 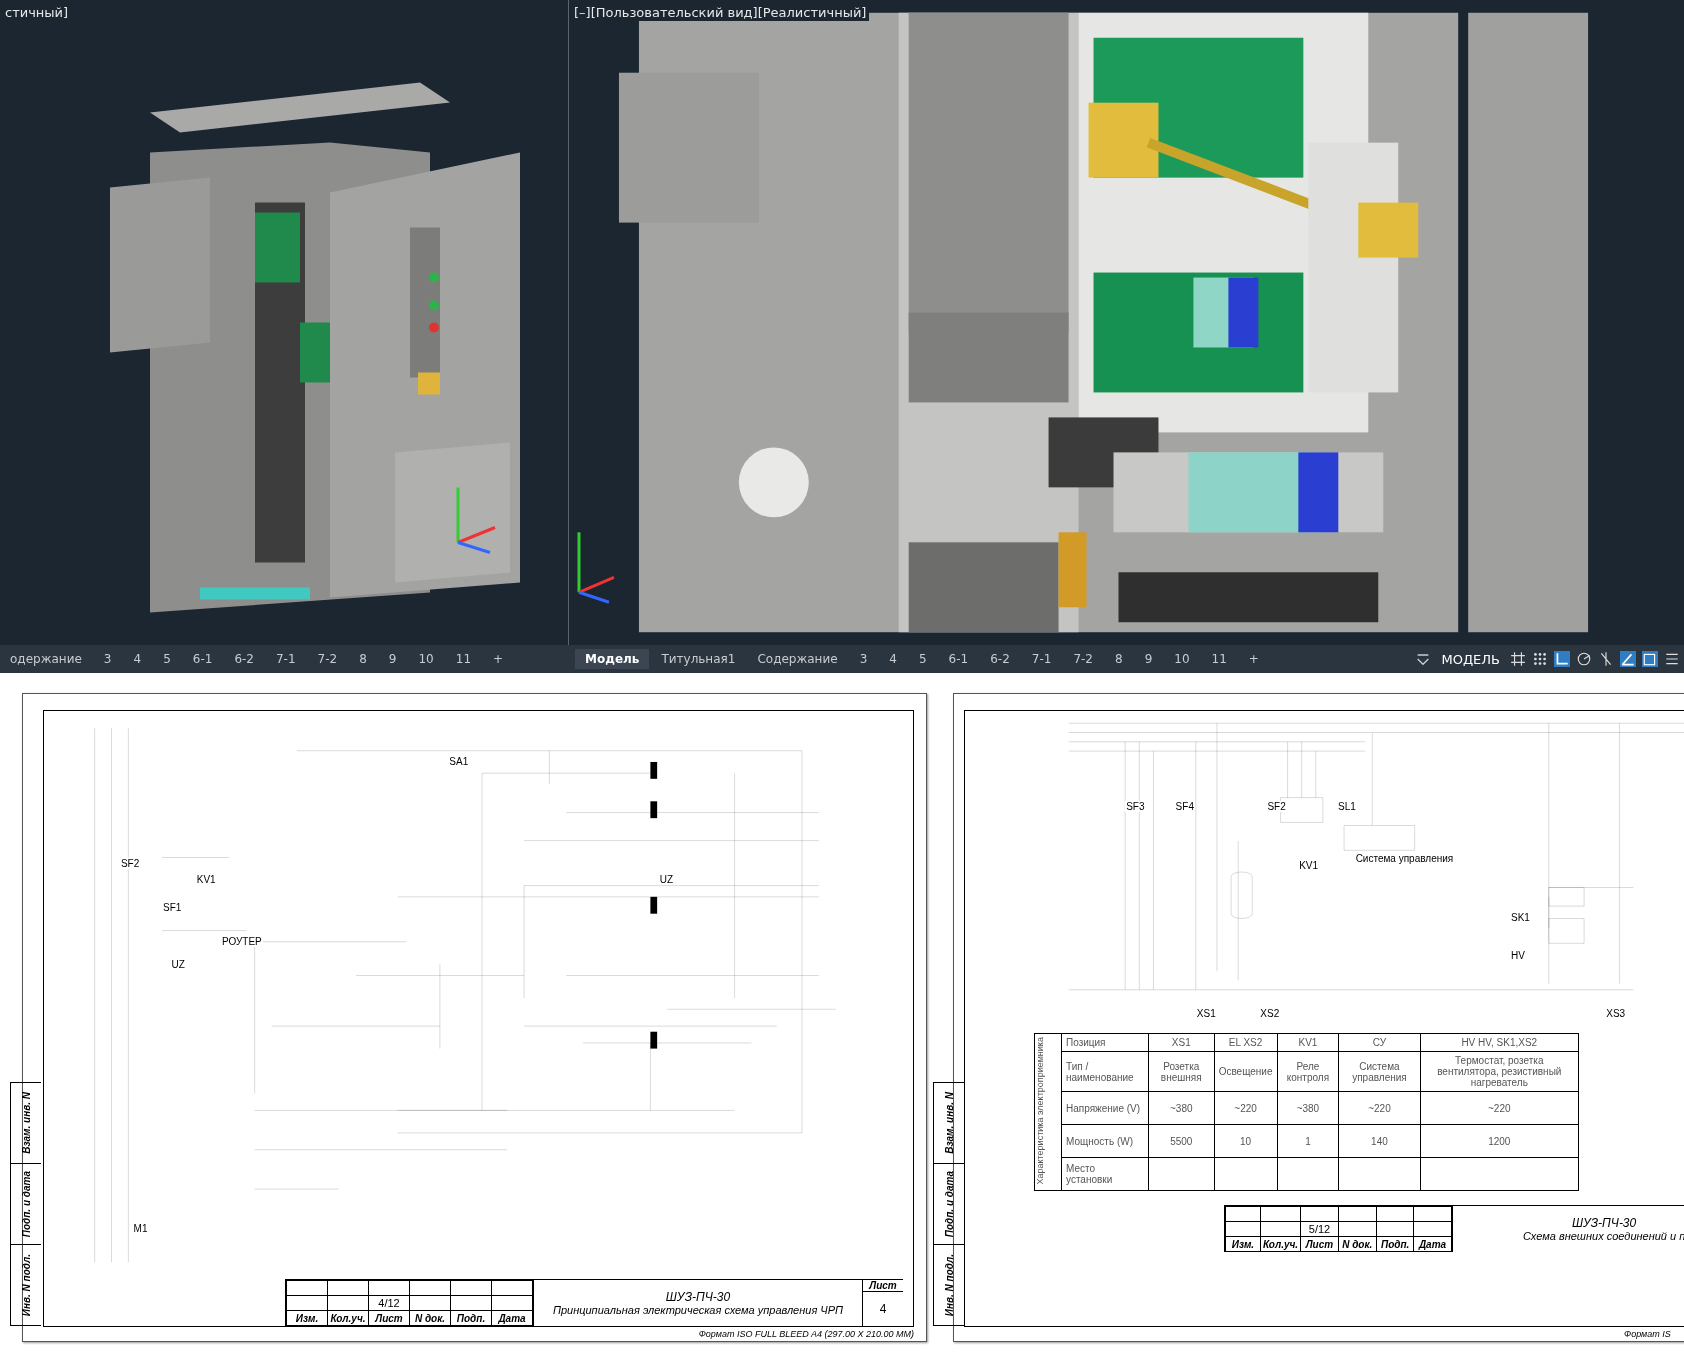 What do you see at coordinates (172, 908) in the screenshot?
I see `schematic-label: SF1` at bounding box center [172, 908].